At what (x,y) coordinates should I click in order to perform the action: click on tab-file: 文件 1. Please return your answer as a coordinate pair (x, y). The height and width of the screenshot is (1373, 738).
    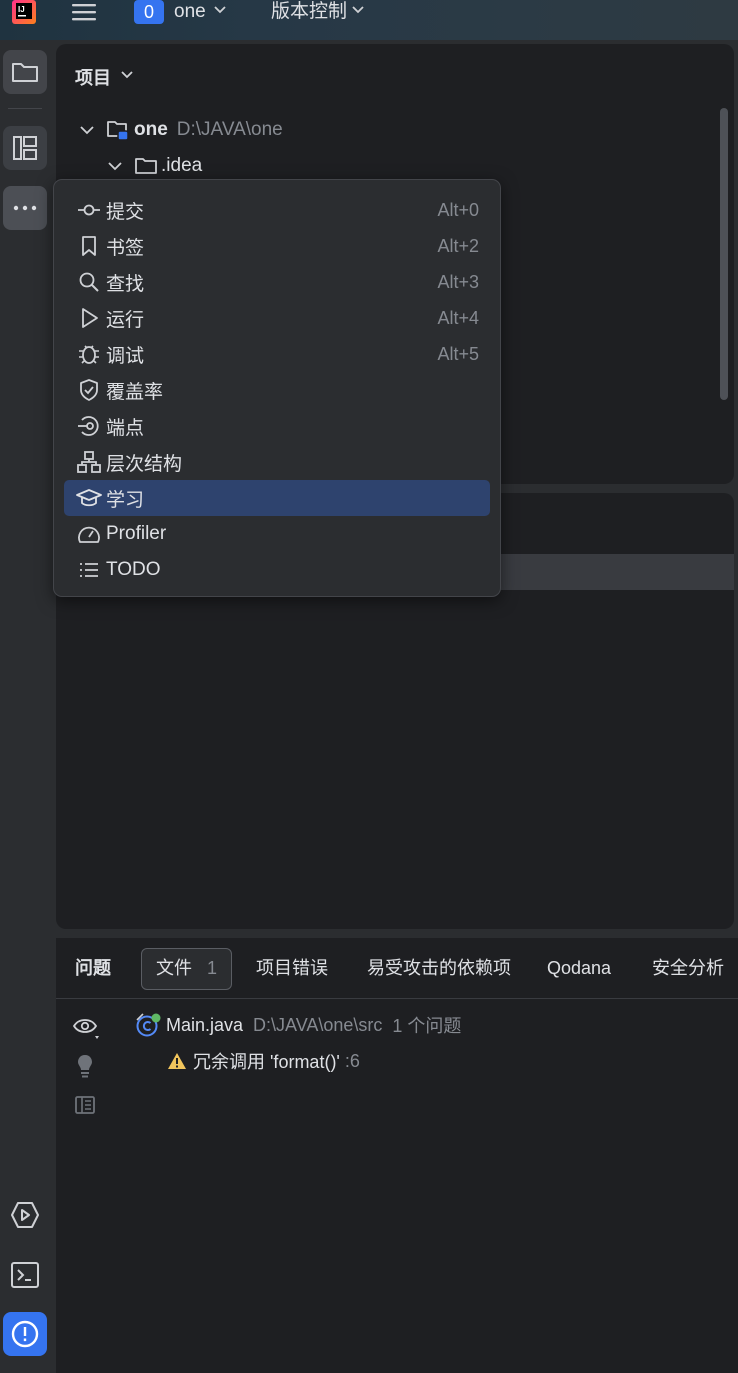
    Looking at the image, I should click on (187, 969).